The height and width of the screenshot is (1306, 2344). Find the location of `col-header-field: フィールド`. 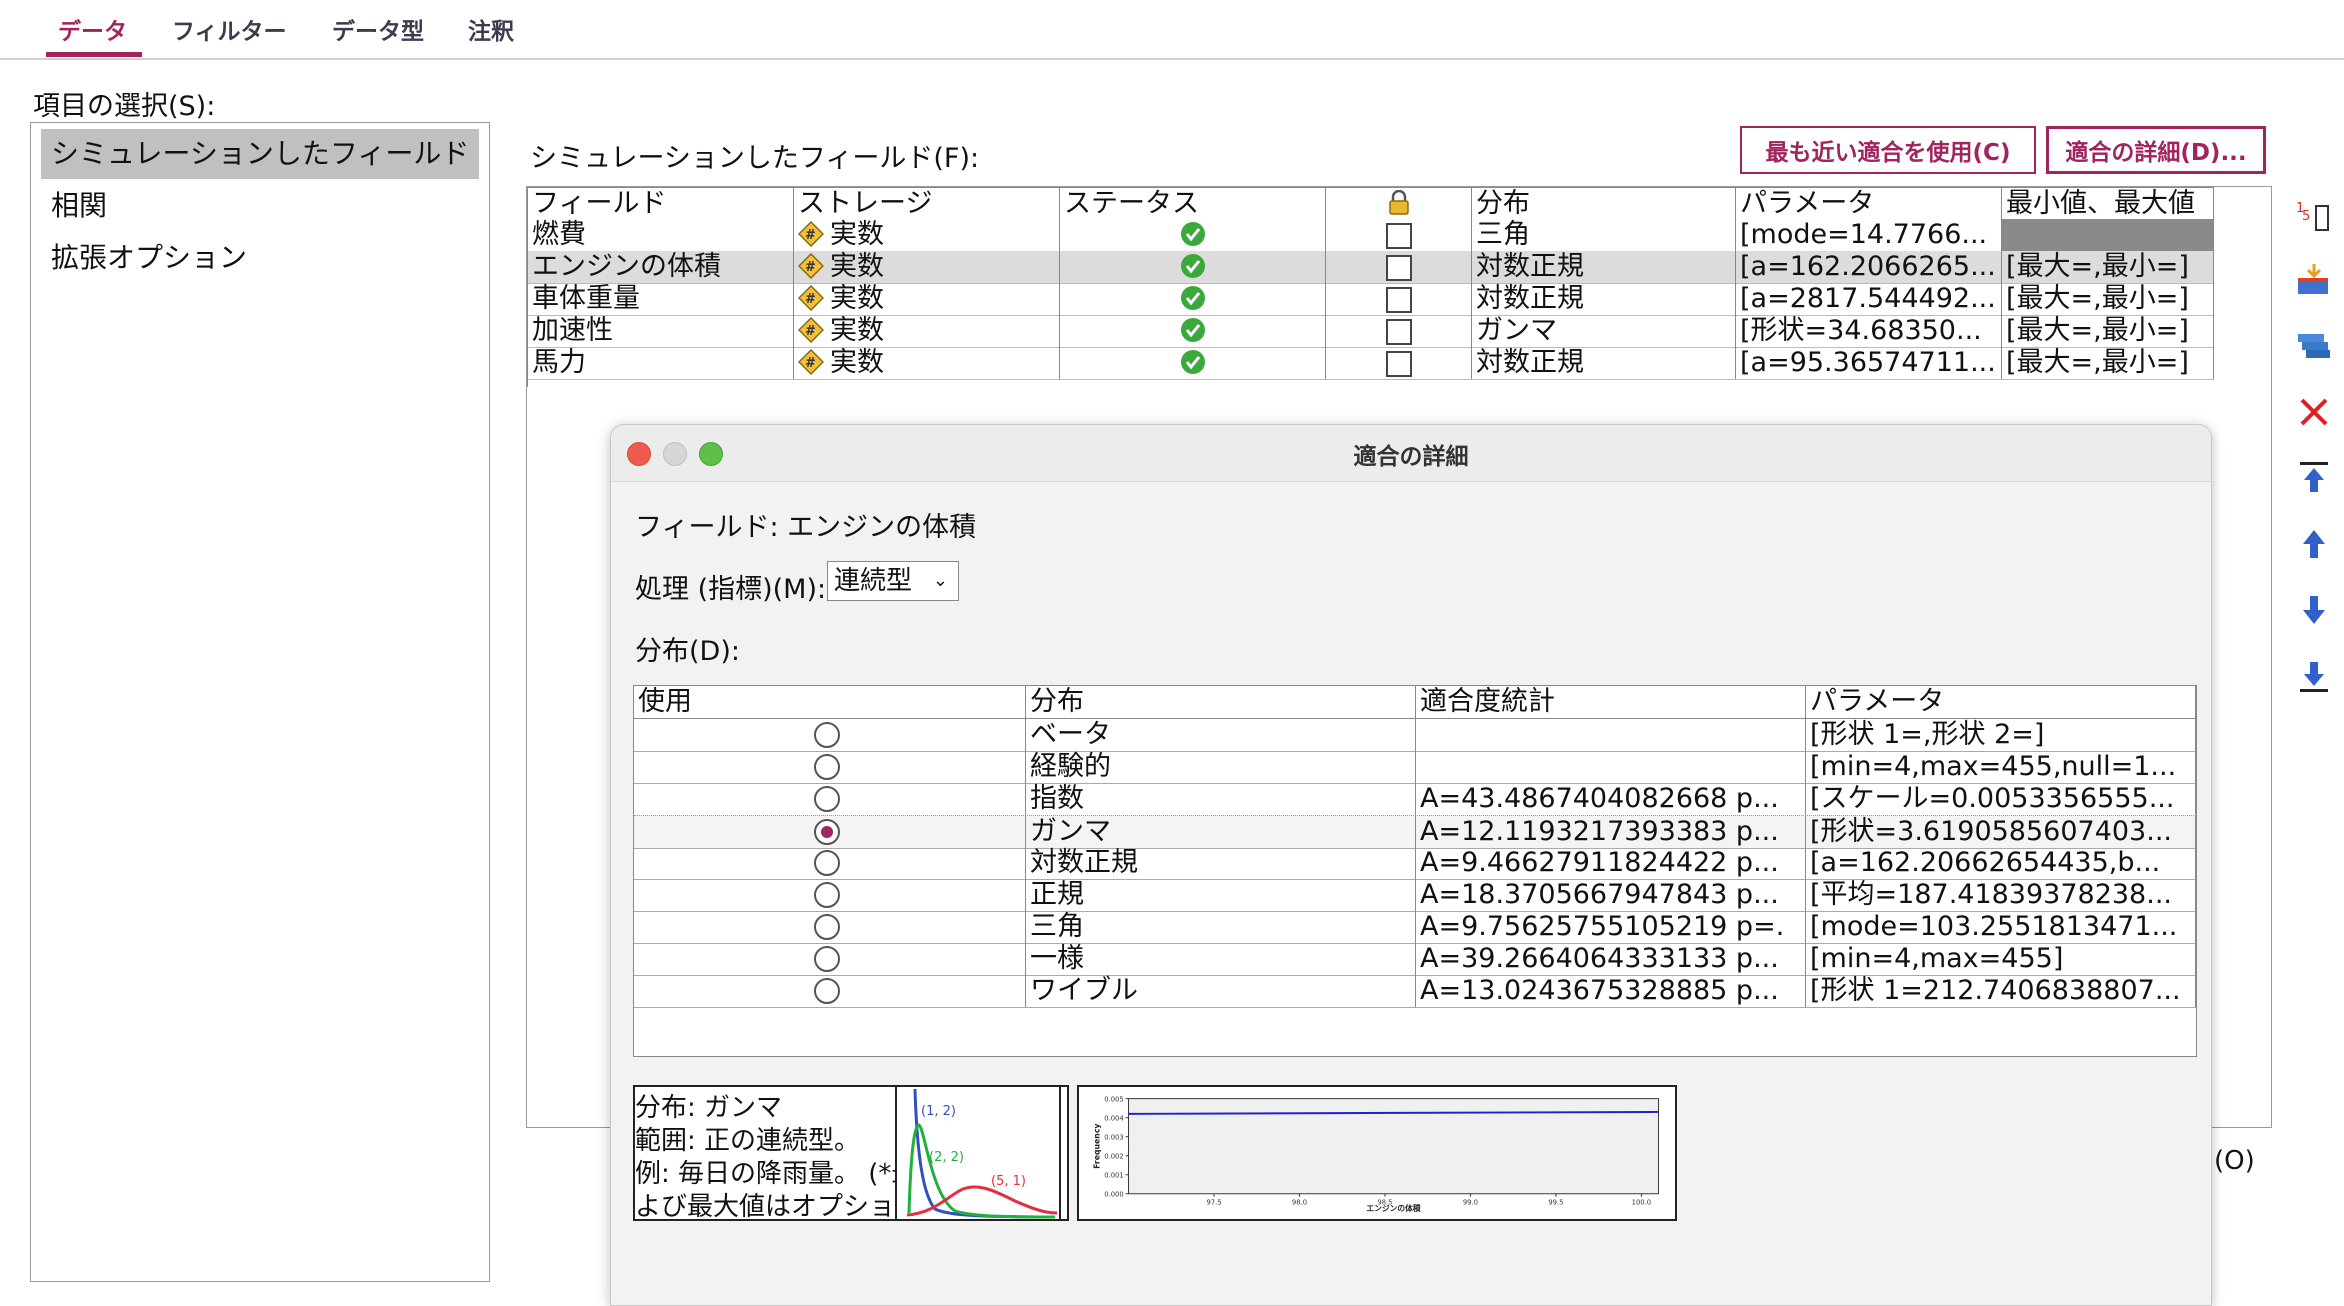

col-header-field: フィールド is located at coordinates (661, 203).